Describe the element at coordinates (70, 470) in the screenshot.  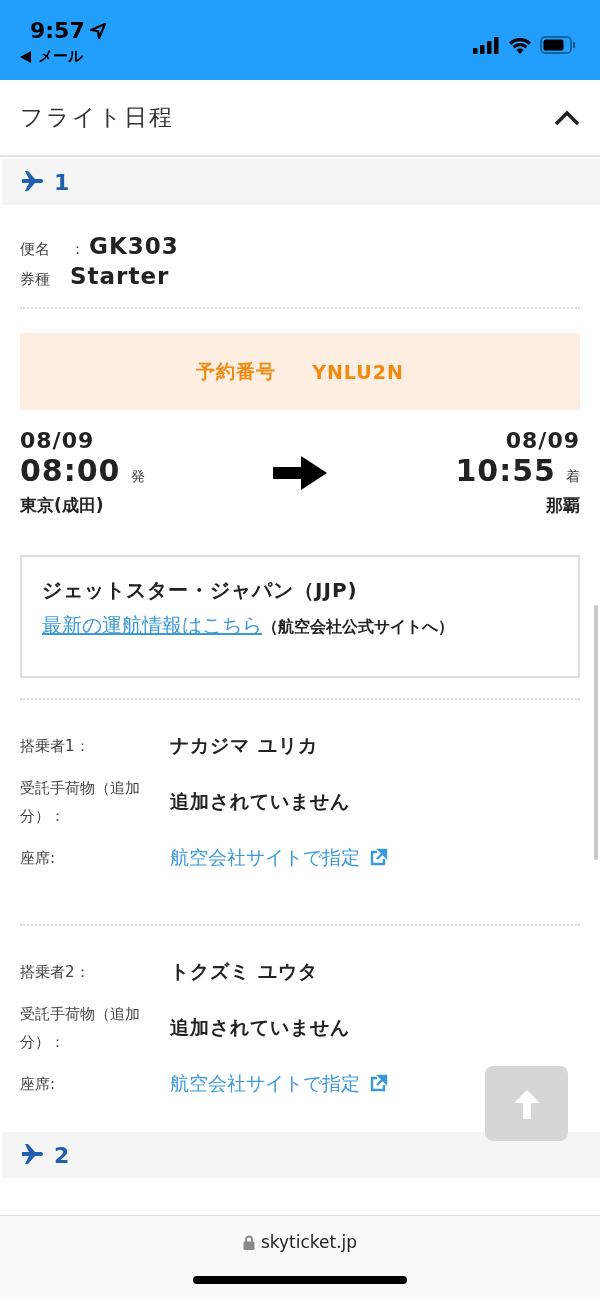
I see `departure-time: 08:00` at that location.